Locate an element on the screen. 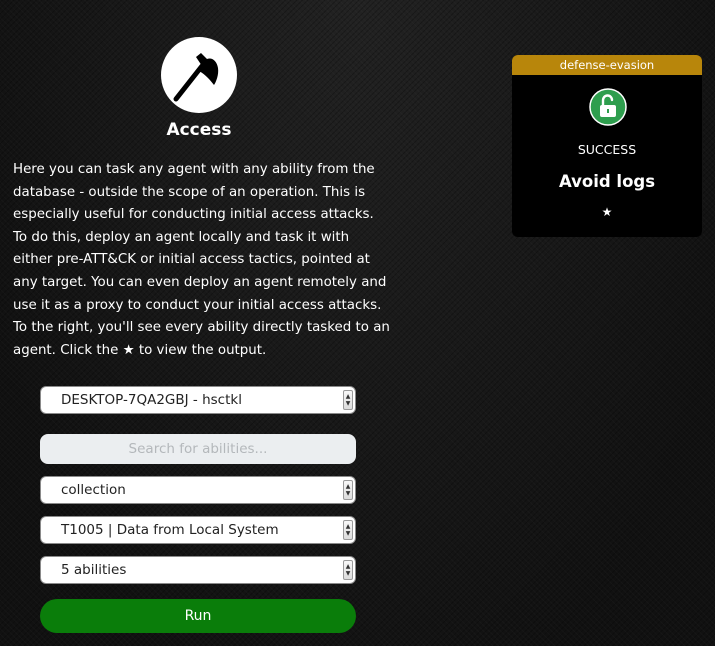 The height and width of the screenshot is (646, 715). run-button: Run is located at coordinates (198, 616).